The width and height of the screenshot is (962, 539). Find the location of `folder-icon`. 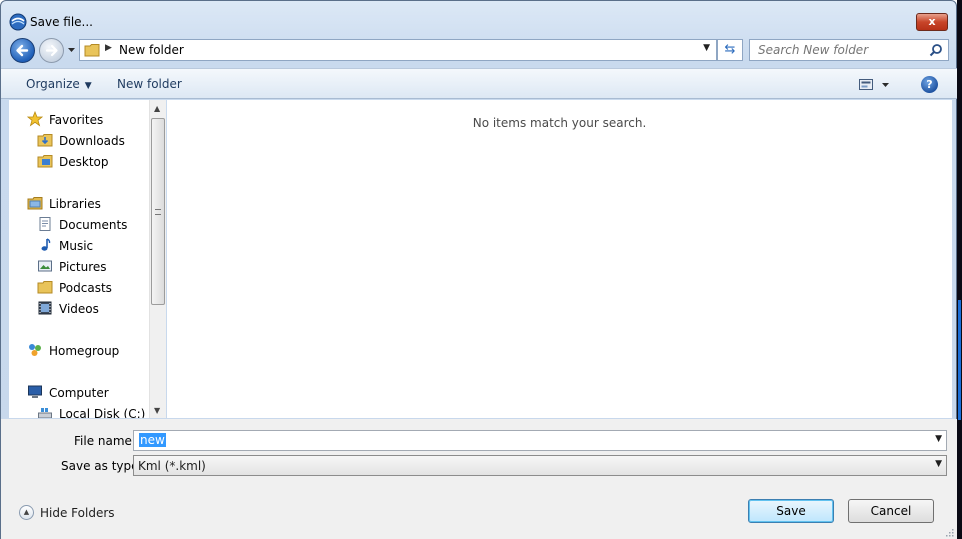

folder-icon is located at coordinates (92, 50).